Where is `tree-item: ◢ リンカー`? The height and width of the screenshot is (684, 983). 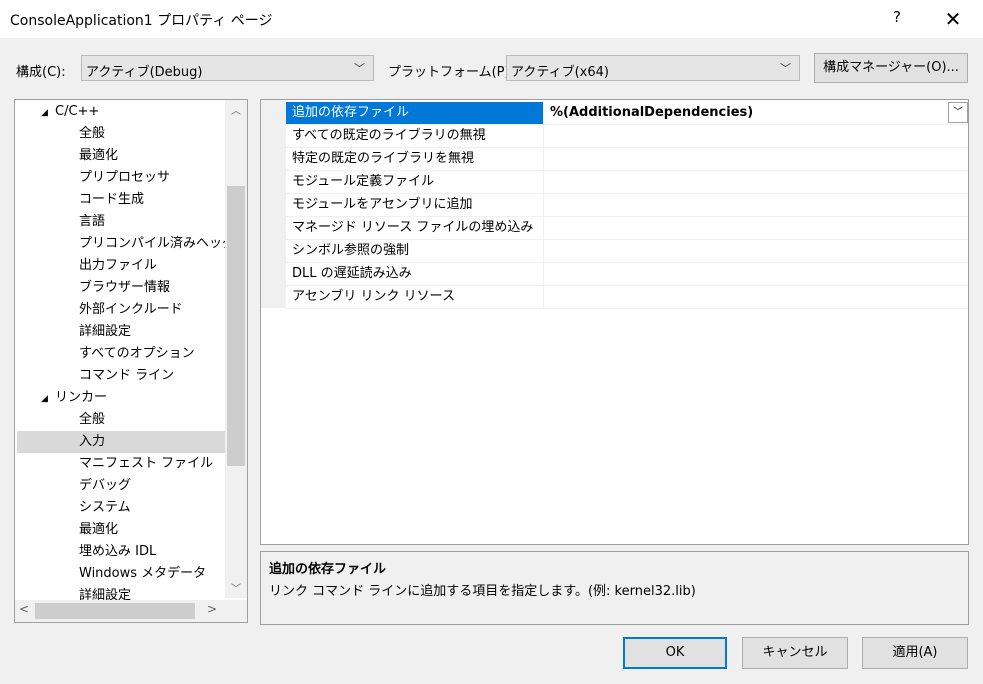 tree-item: ◢ リンカー is located at coordinates (133, 398).